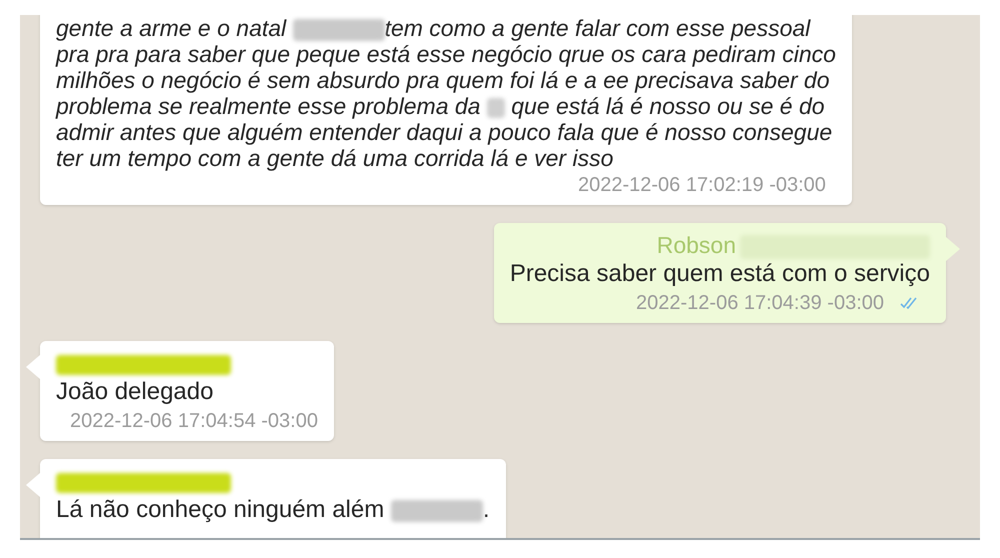 The image size is (1000, 558). I want to click on message-text: Precisa saber quem está com o serviço, so click(720, 274).